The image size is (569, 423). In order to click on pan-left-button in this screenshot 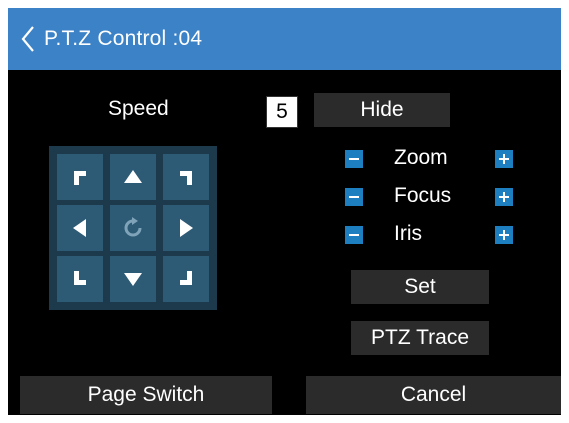, I will do `click(80, 228)`.